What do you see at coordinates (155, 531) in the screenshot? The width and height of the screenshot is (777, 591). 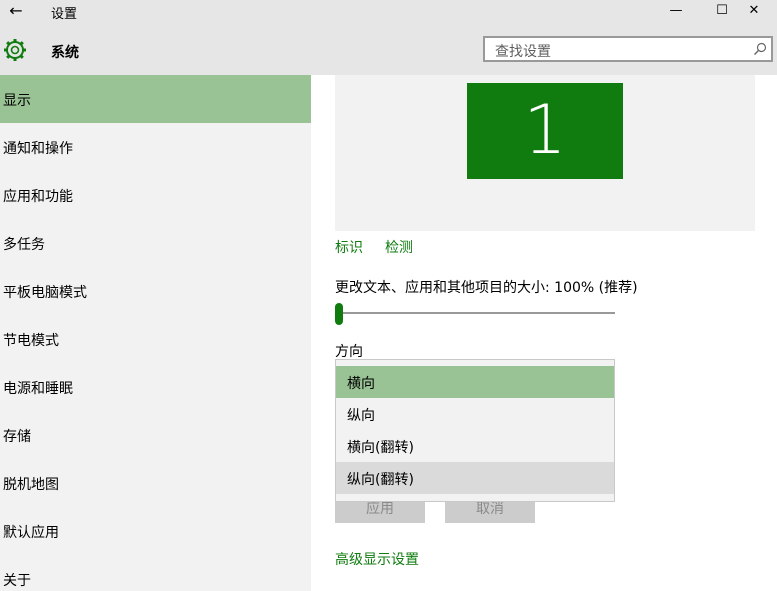 I see `sidebar-item-default-apps: 默认应用` at bounding box center [155, 531].